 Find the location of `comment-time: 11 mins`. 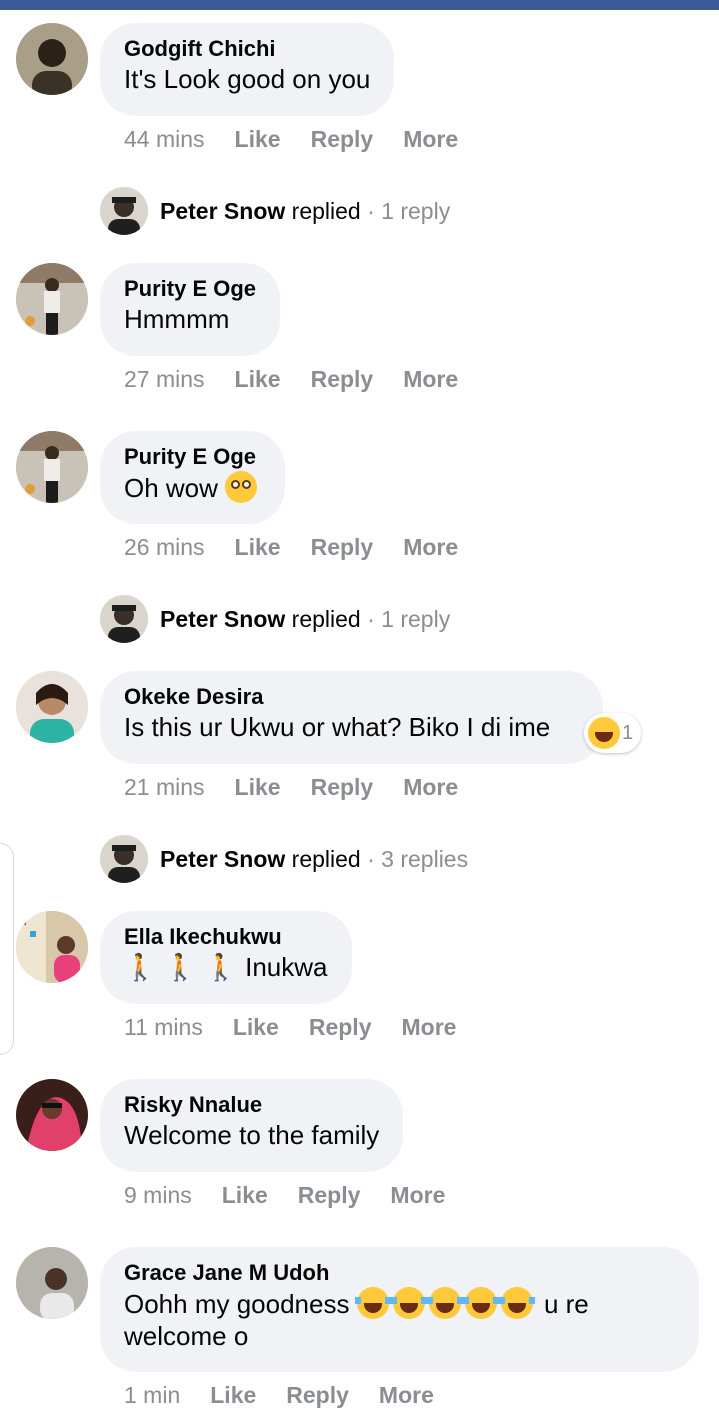

comment-time: 11 mins is located at coordinates (163, 1027).